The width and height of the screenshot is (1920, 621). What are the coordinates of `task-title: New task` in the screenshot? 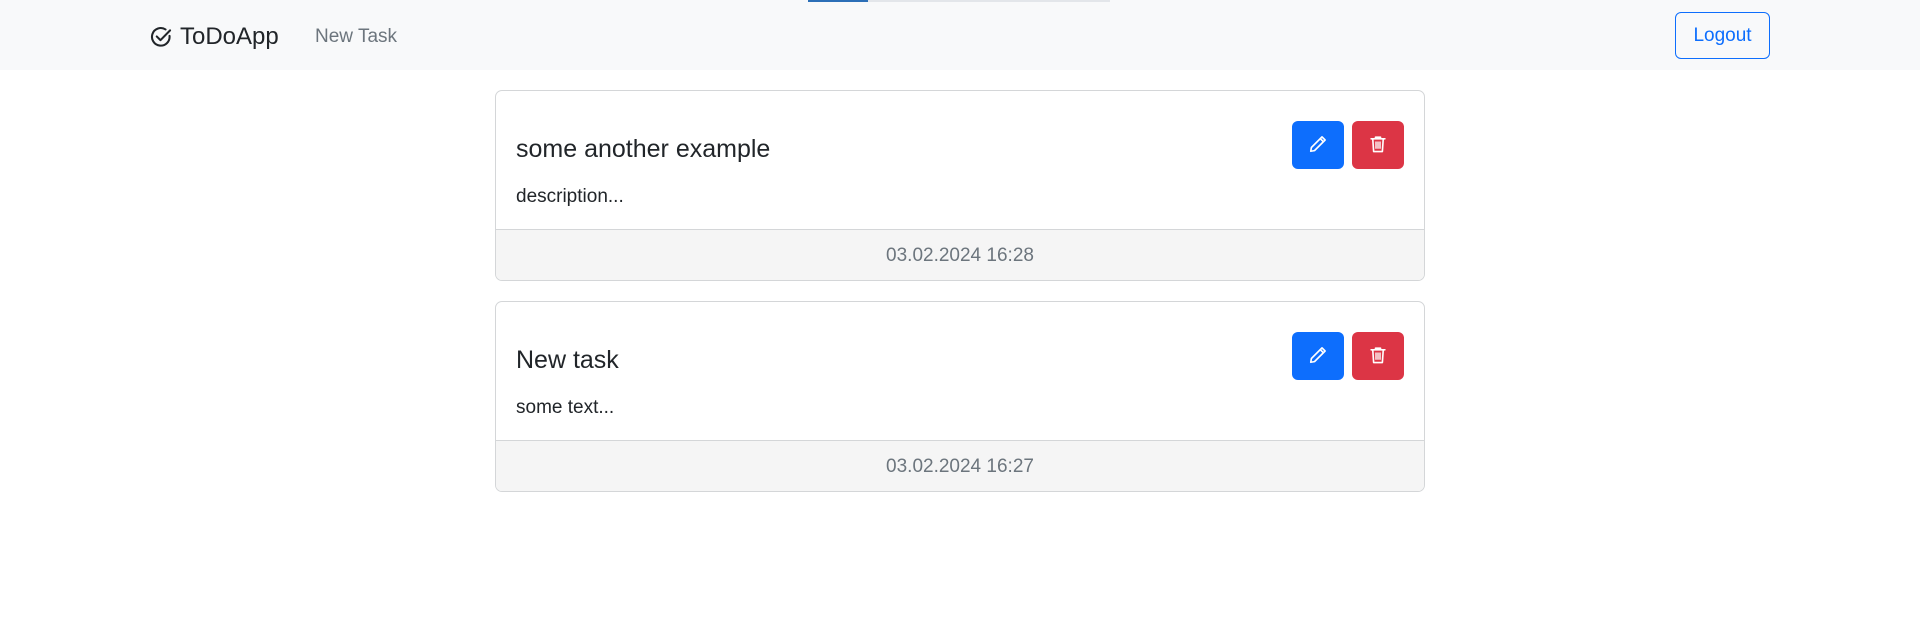 It's located at (567, 360).